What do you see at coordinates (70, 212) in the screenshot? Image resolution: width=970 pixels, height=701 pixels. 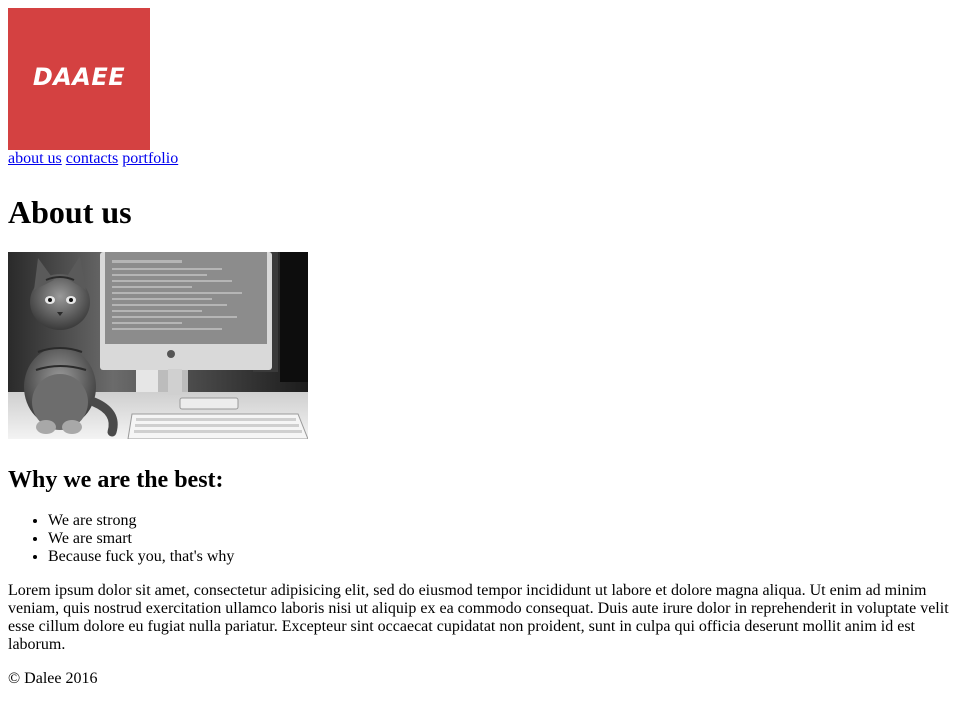 I see `page-title: About us` at bounding box center [70, 212].